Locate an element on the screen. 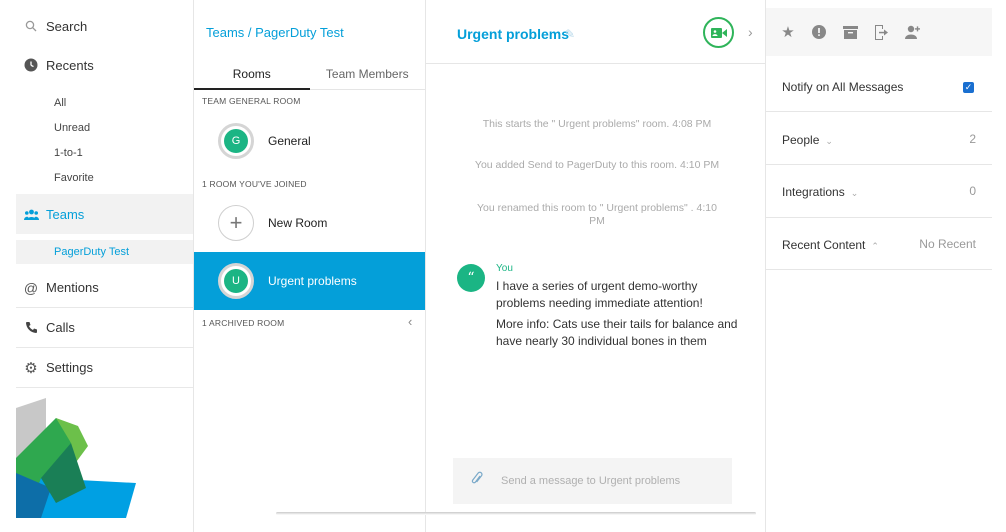  nav-recents-label: Recents is located at coordinates (70, 65).